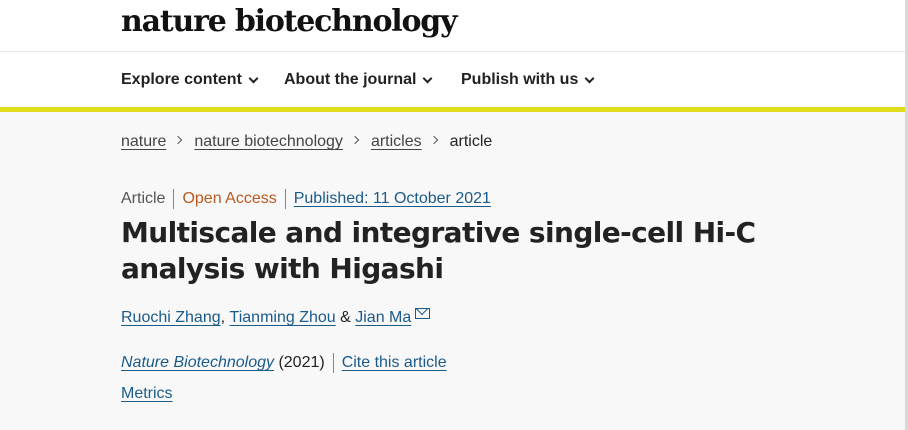 The image size is (908, 430). I want to click on publication-year: (2021), so click(301, 362).